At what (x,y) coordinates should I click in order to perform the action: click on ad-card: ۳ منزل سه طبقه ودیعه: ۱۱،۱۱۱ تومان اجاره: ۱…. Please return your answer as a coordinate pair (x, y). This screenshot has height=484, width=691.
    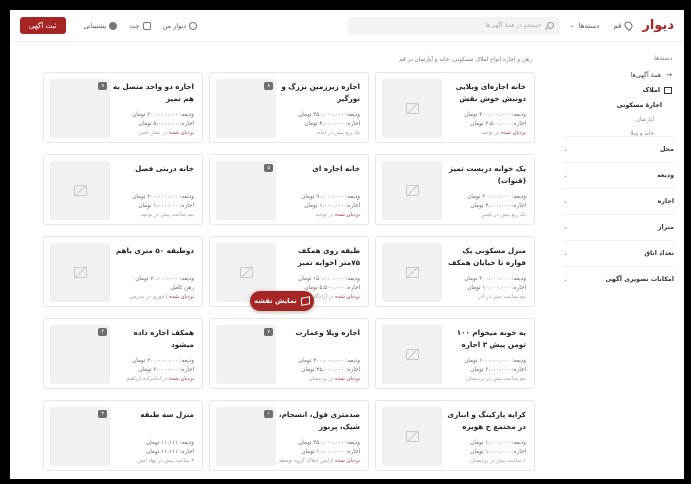
    Looking at the image, I should click on (123, 435).